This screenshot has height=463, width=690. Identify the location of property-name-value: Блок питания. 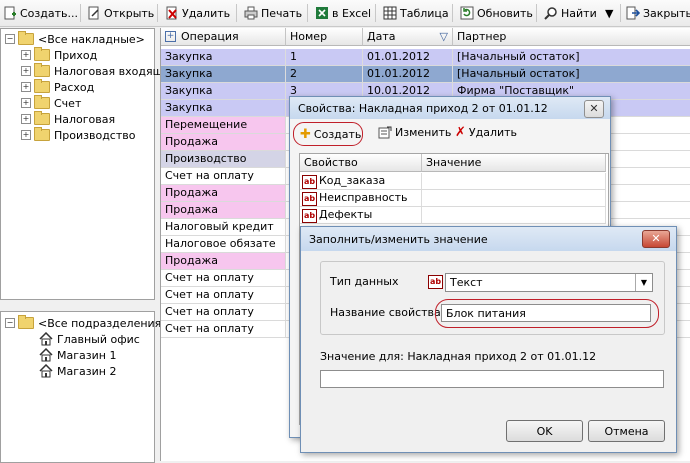
(486, 313).